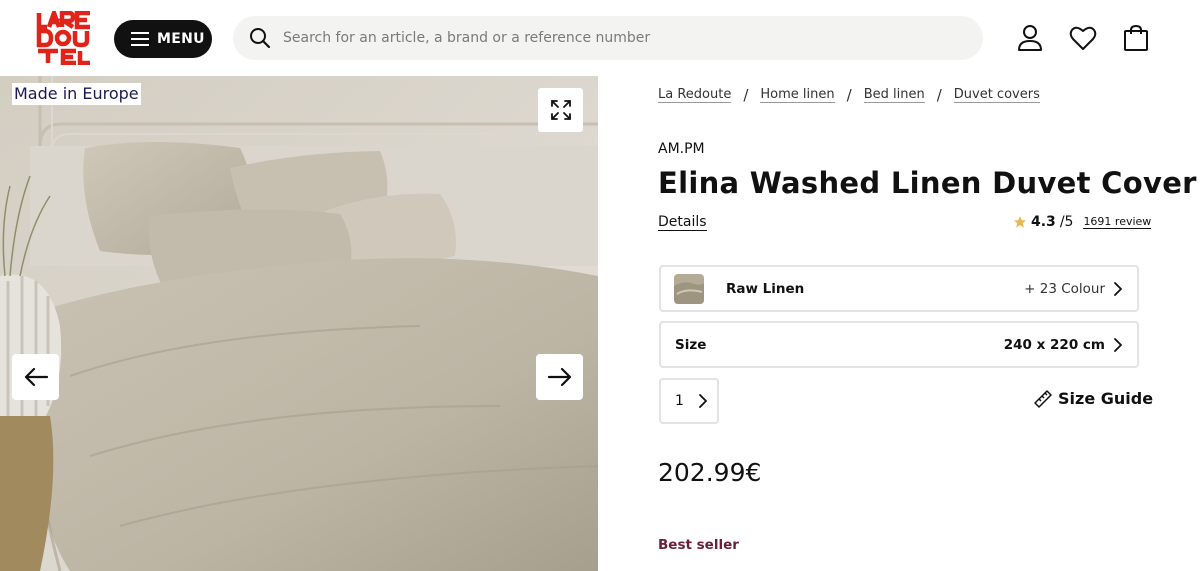 This screenshot has height=571, width=1200. I want to click on hamburger-icon, so click(140, 39).